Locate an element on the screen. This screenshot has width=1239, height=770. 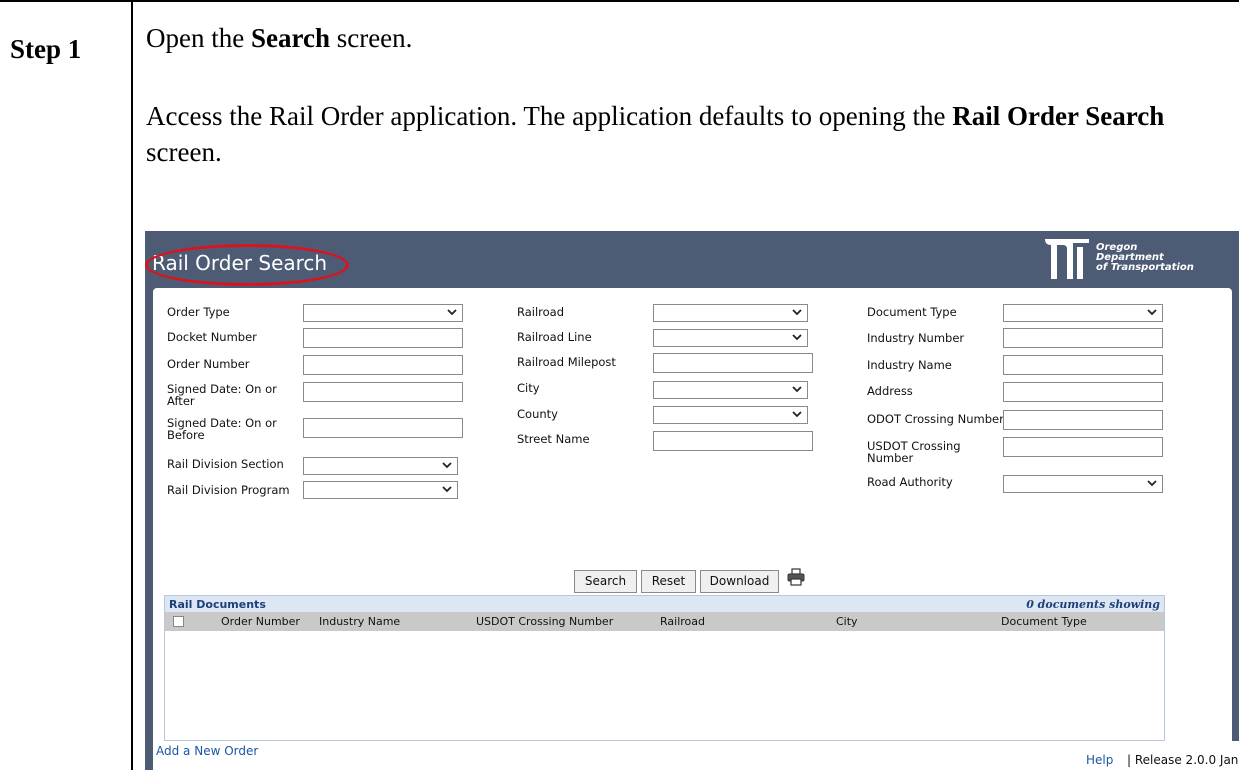
instruction-text: Open the is located at coordinates (198, 38).